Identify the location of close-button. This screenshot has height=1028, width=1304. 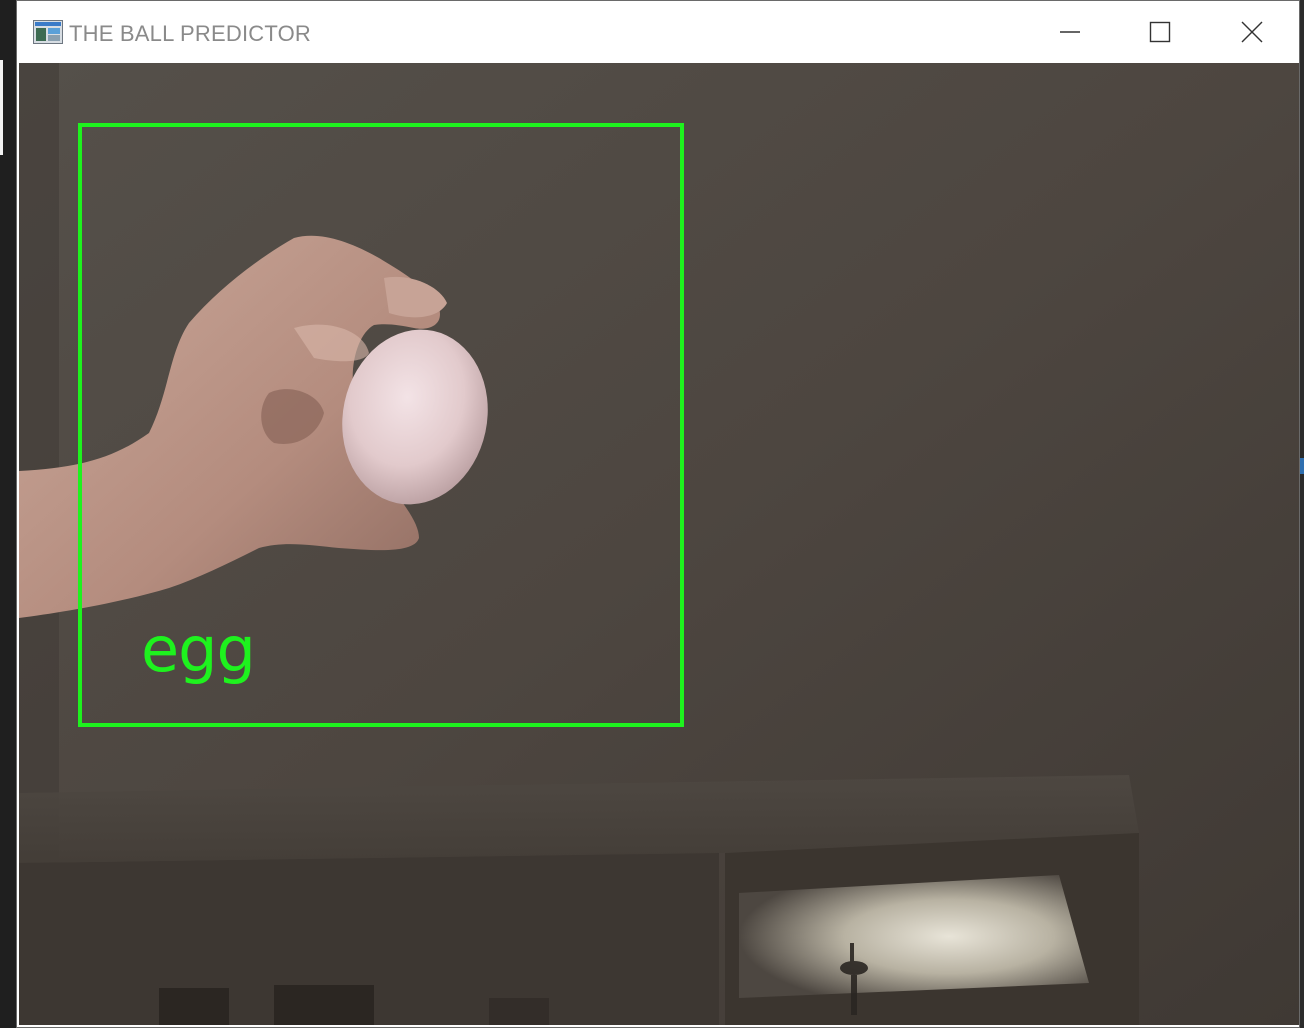
(1252, 32).